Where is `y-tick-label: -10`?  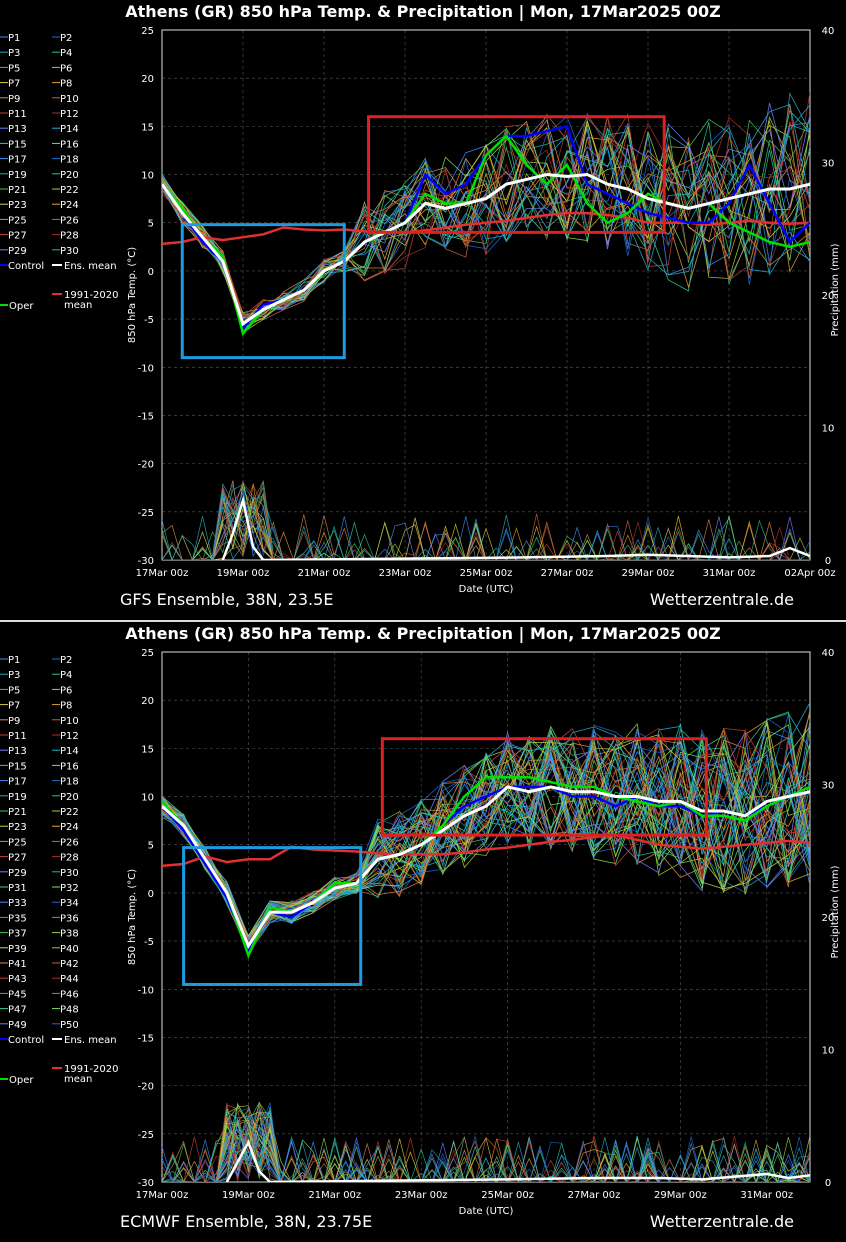
y-tick-label: -10 is located at coordinates (146, 368).